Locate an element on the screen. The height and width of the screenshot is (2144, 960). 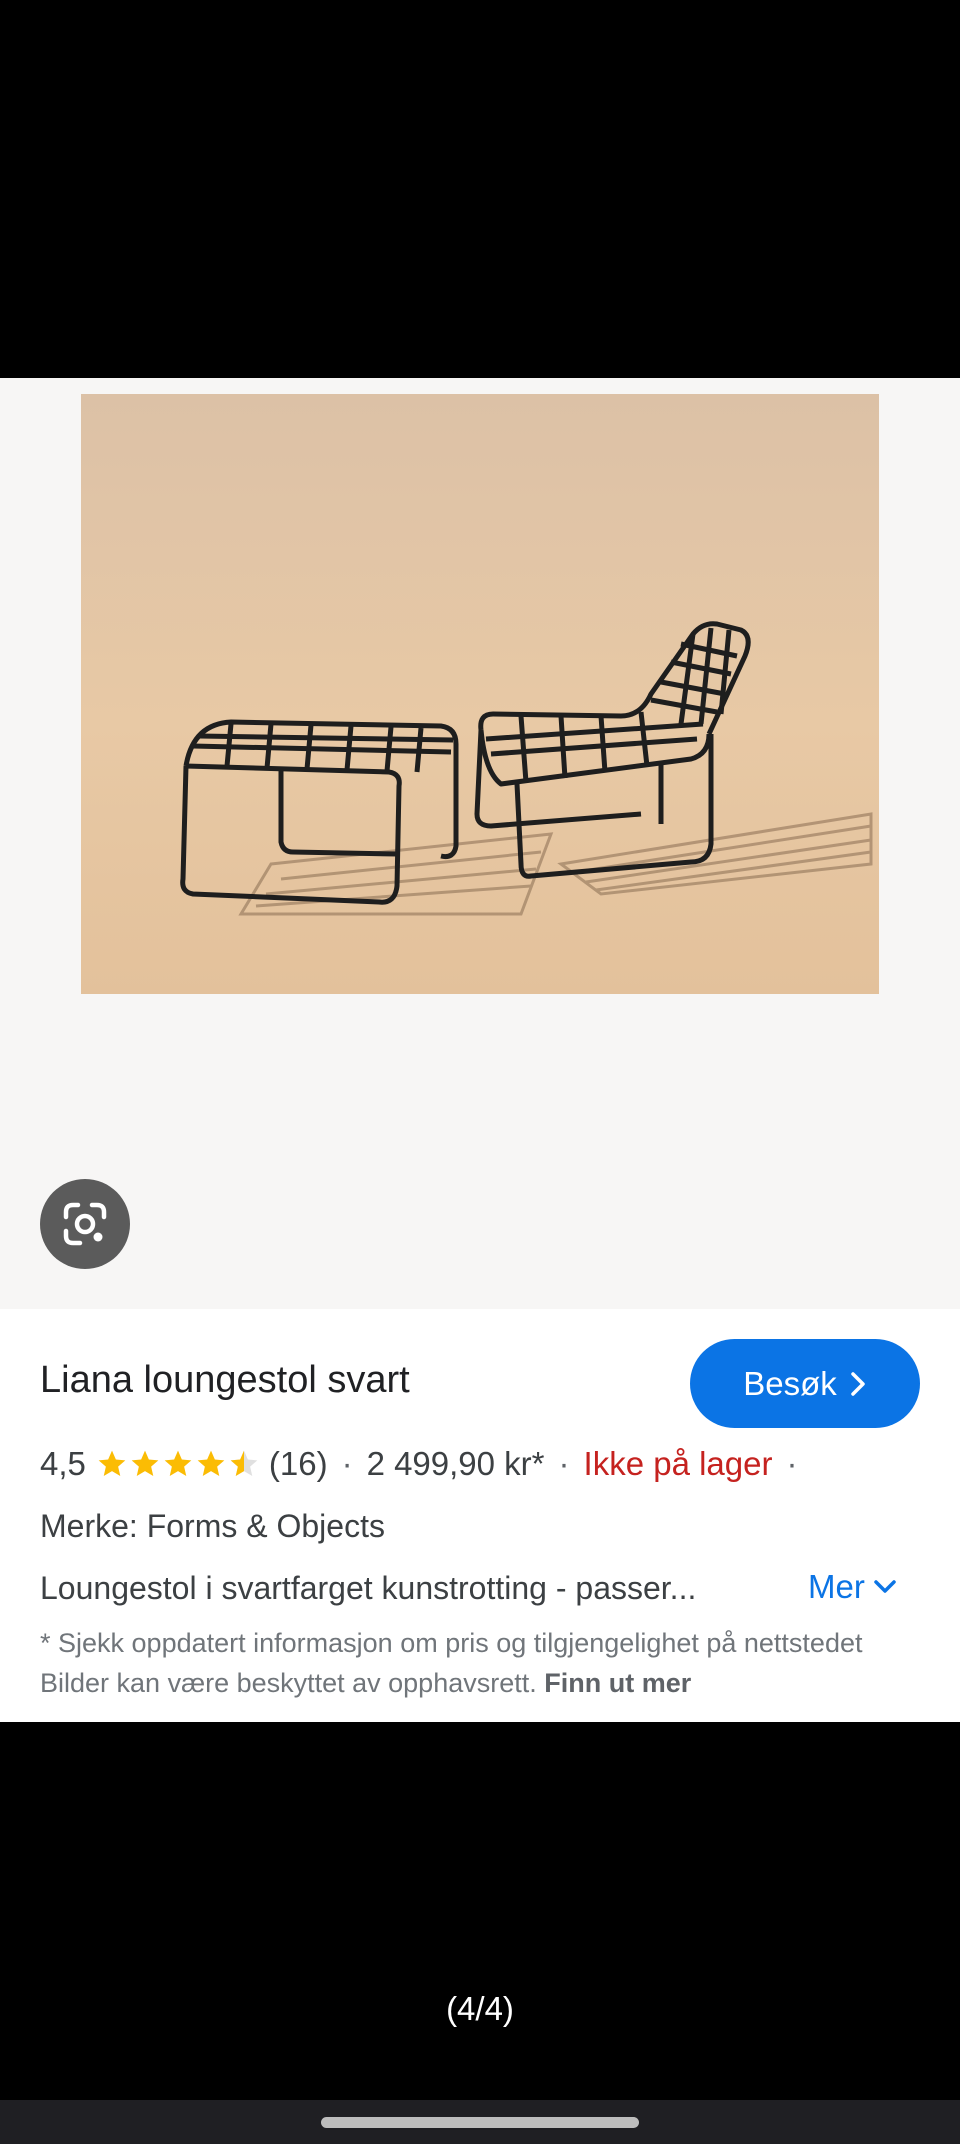
google-lens-button is located at coordinates (85, 1224).